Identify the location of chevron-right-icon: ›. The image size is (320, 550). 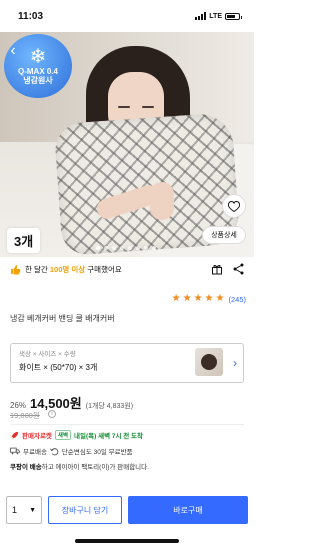
(235, 363).